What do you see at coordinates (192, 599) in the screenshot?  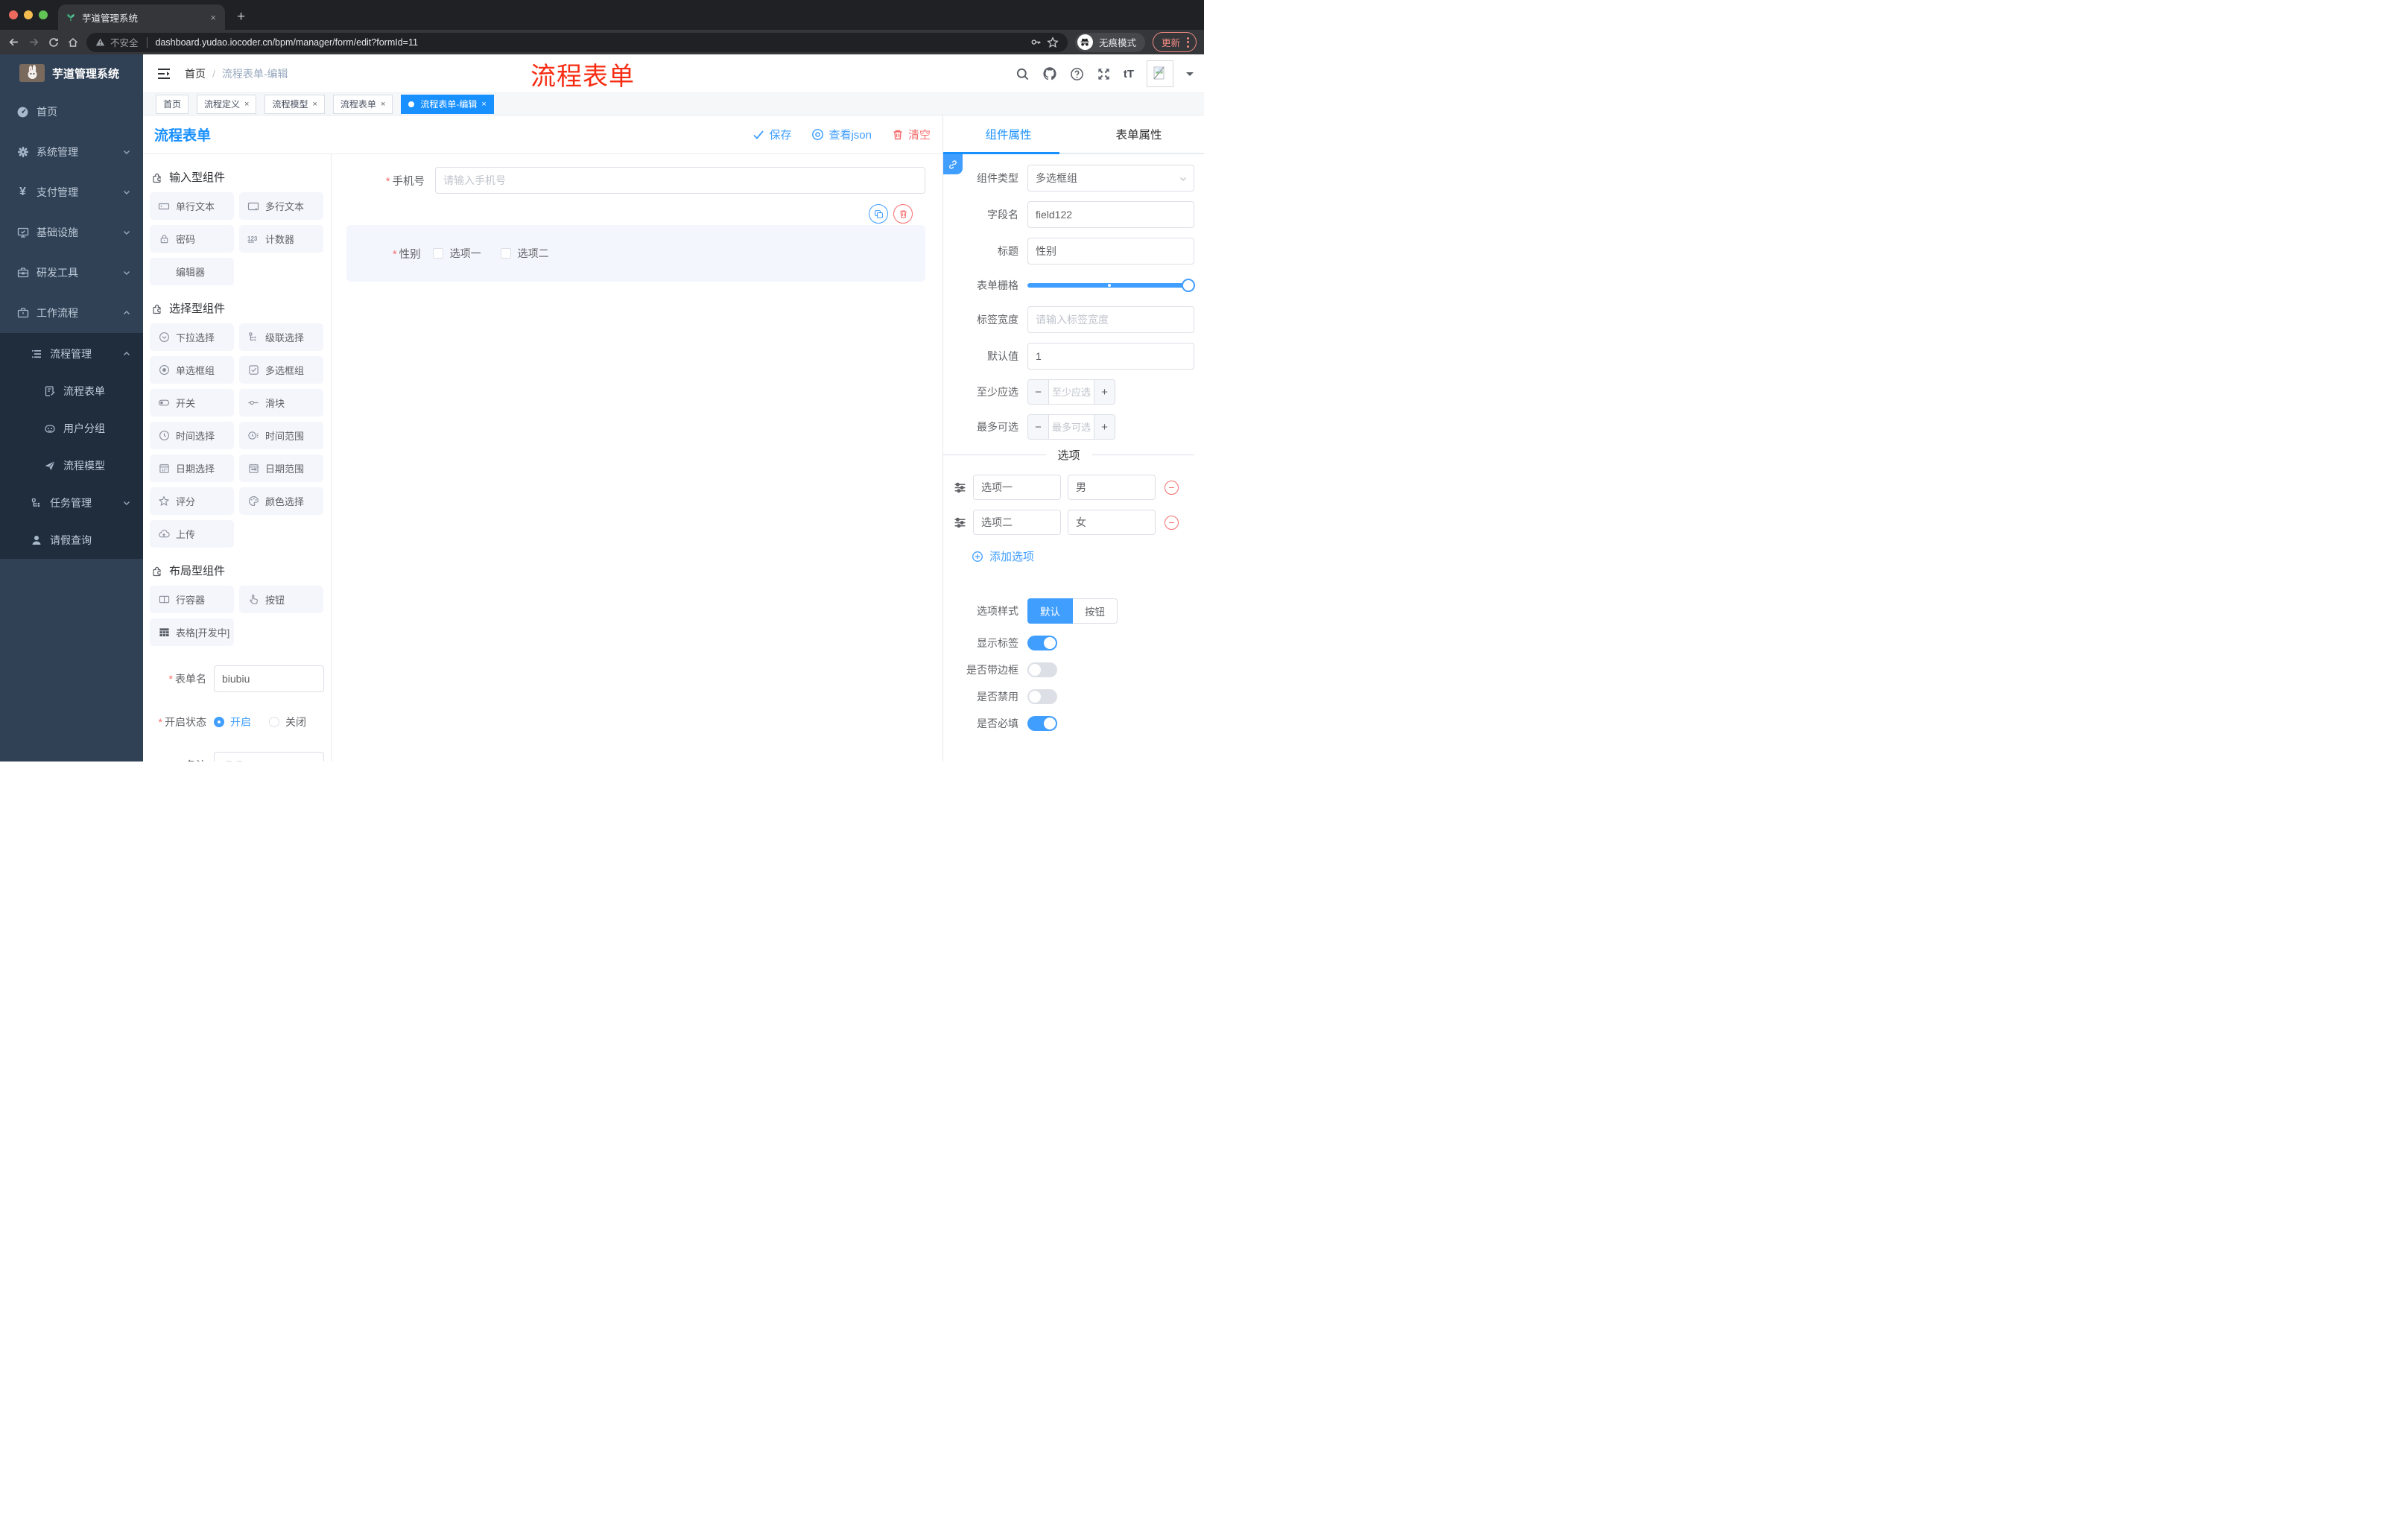 I see `comp-item-row-container: 行容器` at bounding box center [192, 599].